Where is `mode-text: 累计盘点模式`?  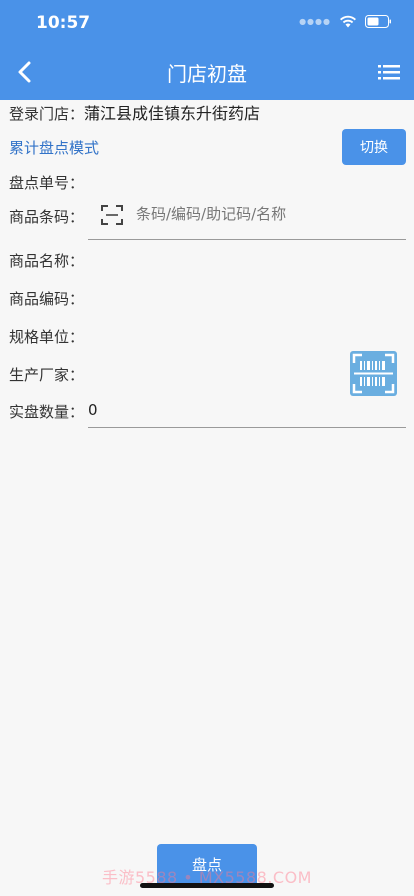
mode-text: 累计盘点模式 is located at coordinates (54, 148).